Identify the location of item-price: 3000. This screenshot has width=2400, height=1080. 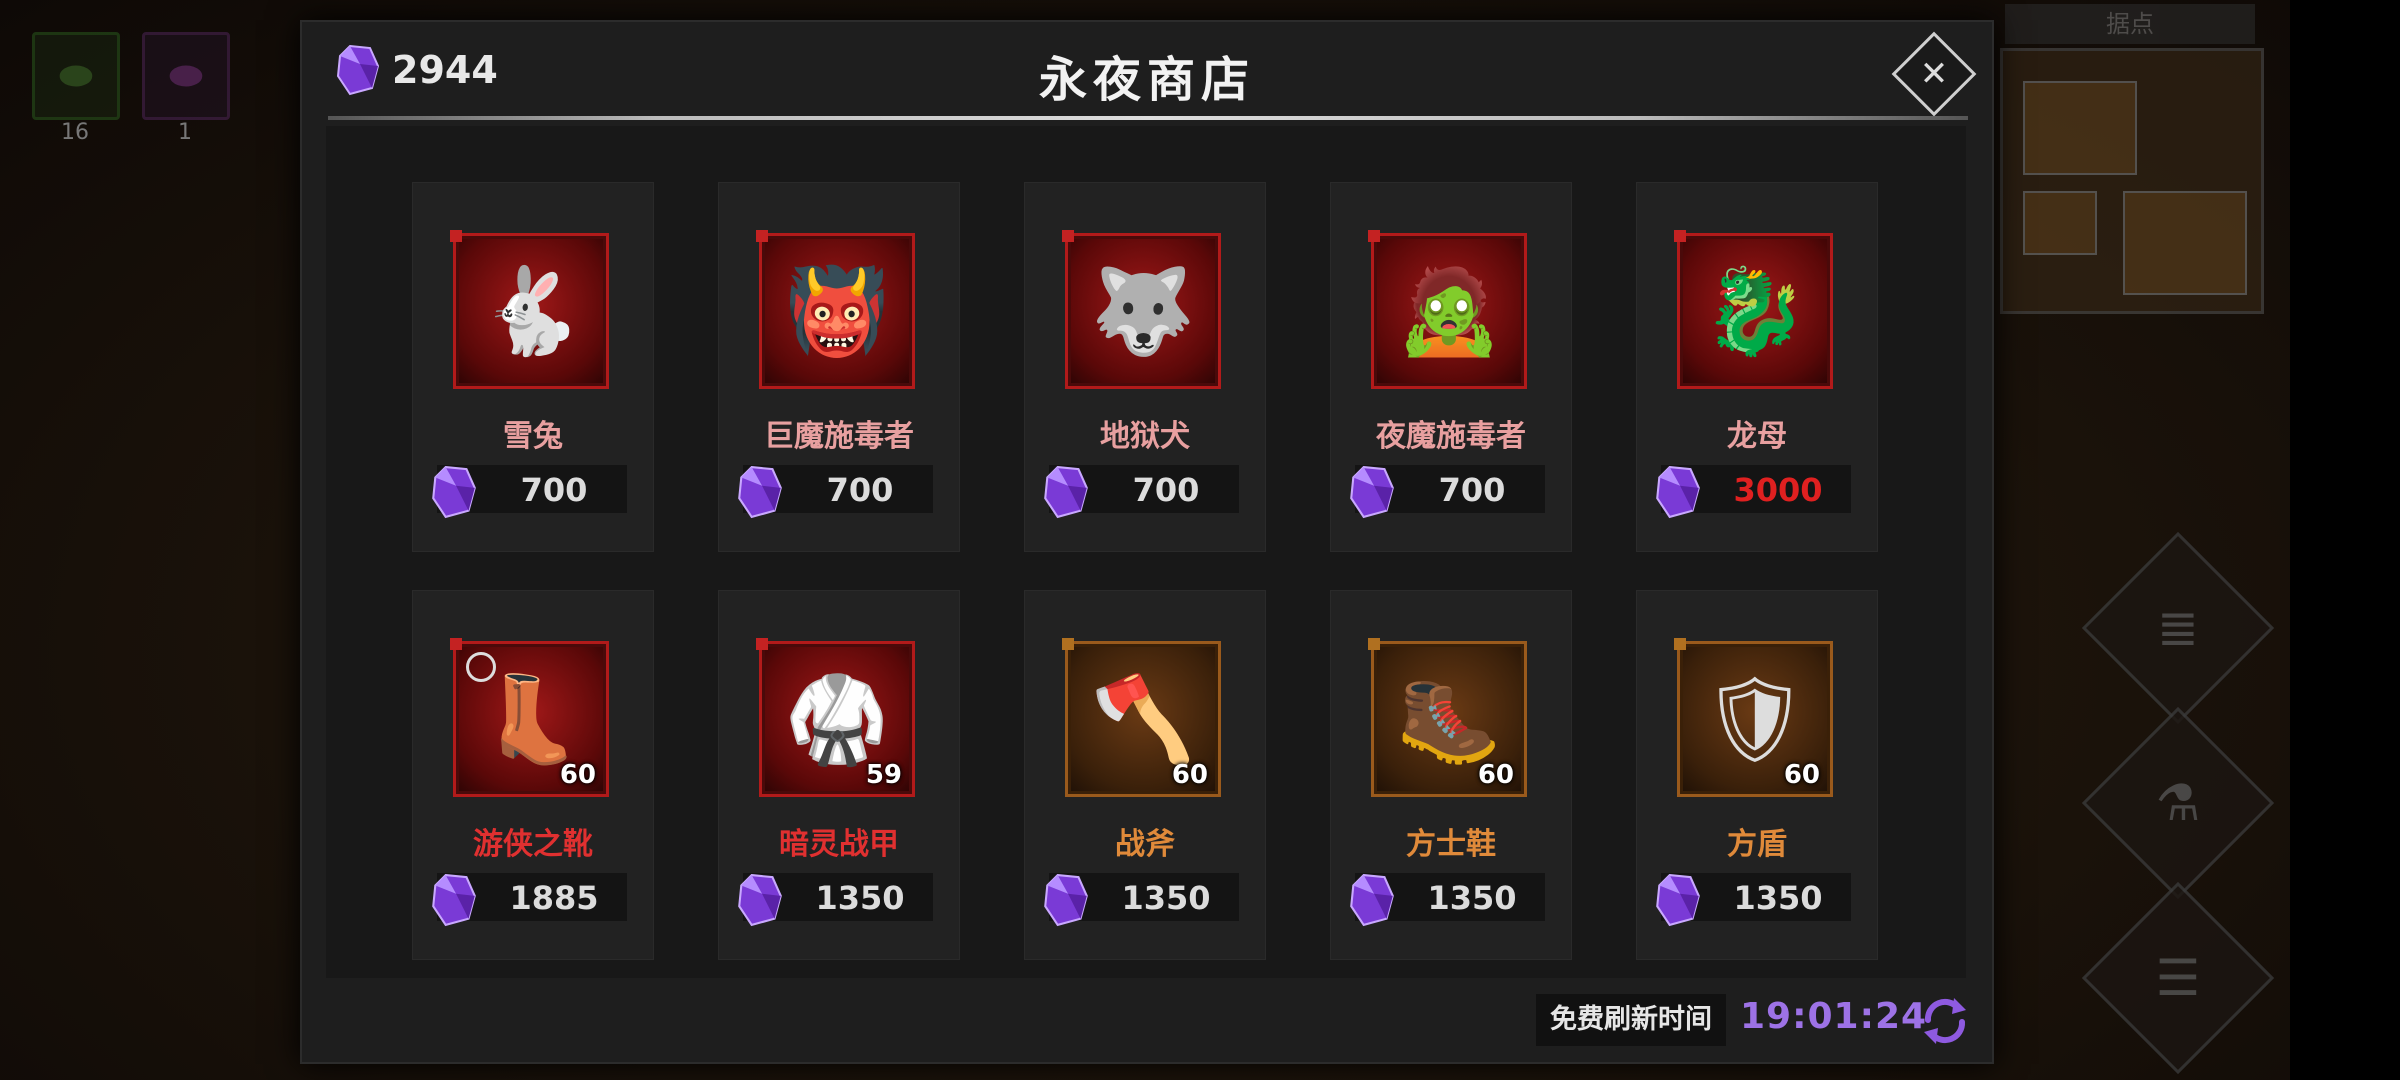
(1778, 490).